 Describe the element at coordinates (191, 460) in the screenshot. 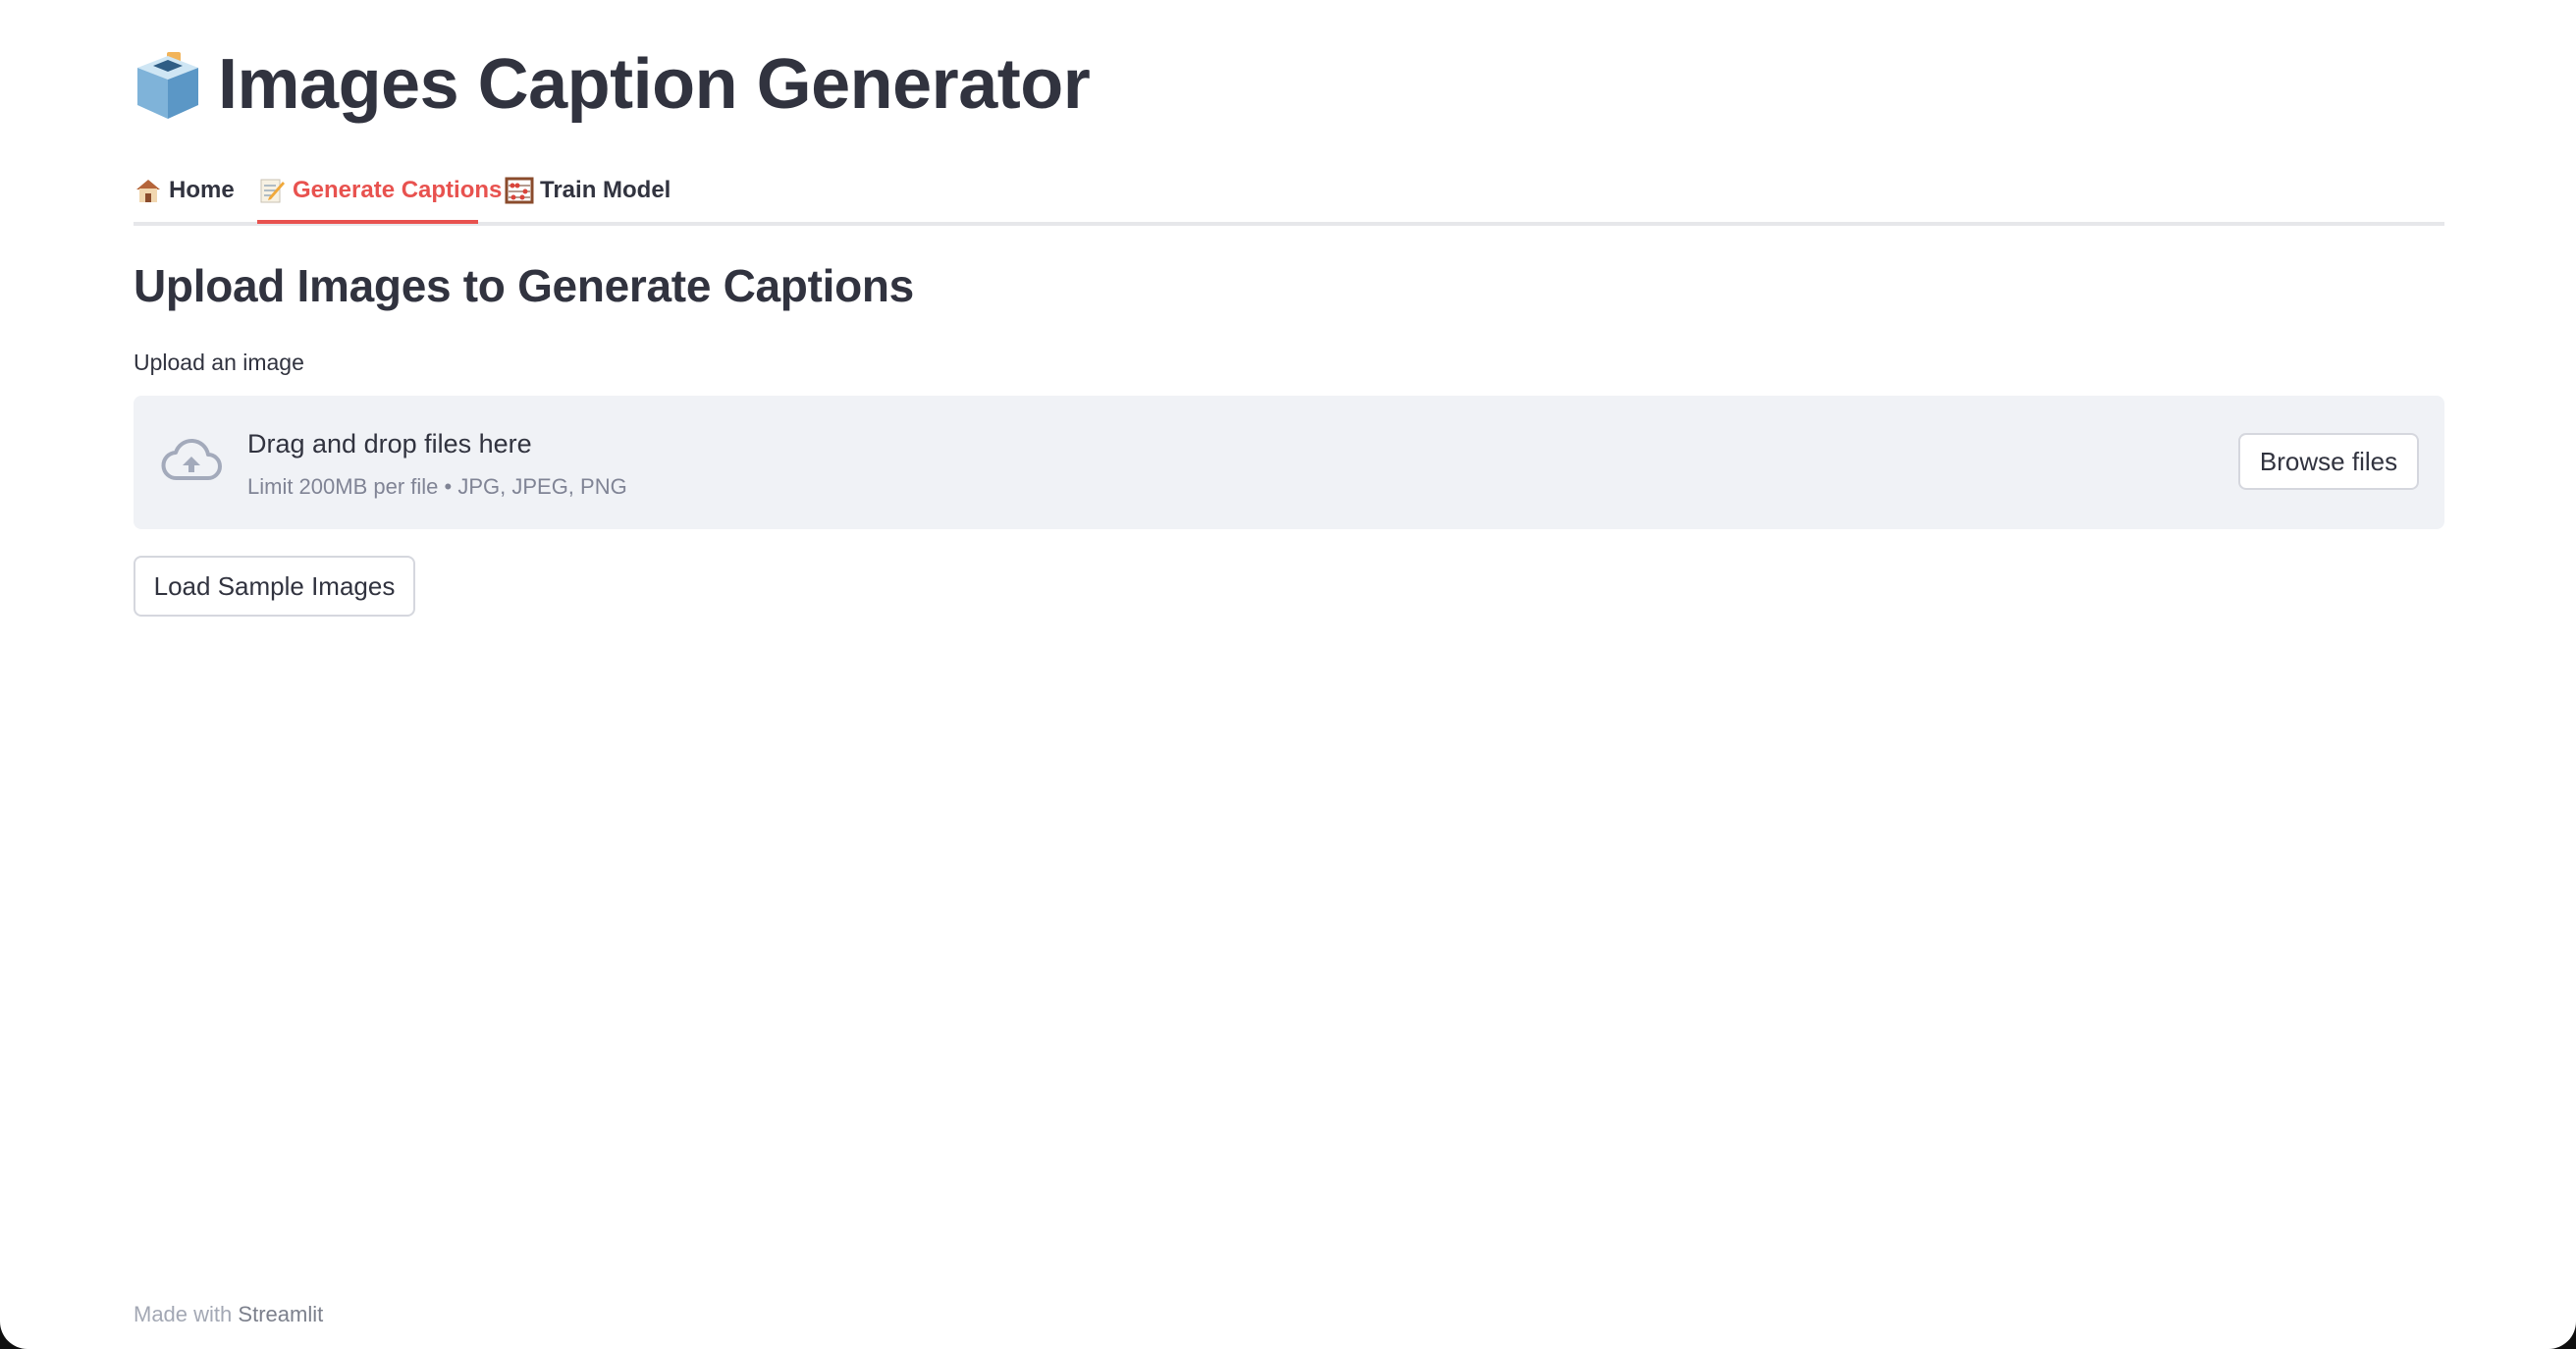

I see `cloud-upload-icon` at that location.